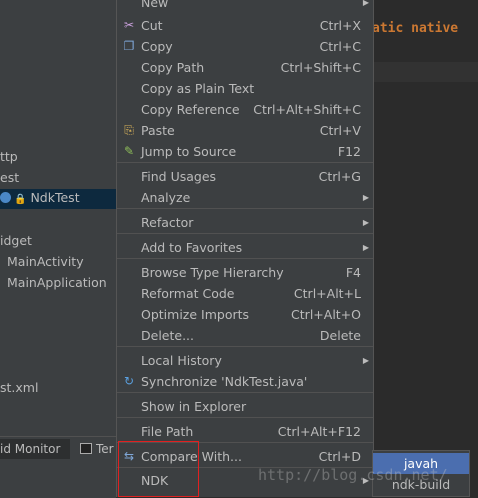 The width and height of the screenshot is (478, 498). Describe the element at coordinates (245, 197) in the screenshot. I see `menu-item-analyze: Analyze ▶` at that location.